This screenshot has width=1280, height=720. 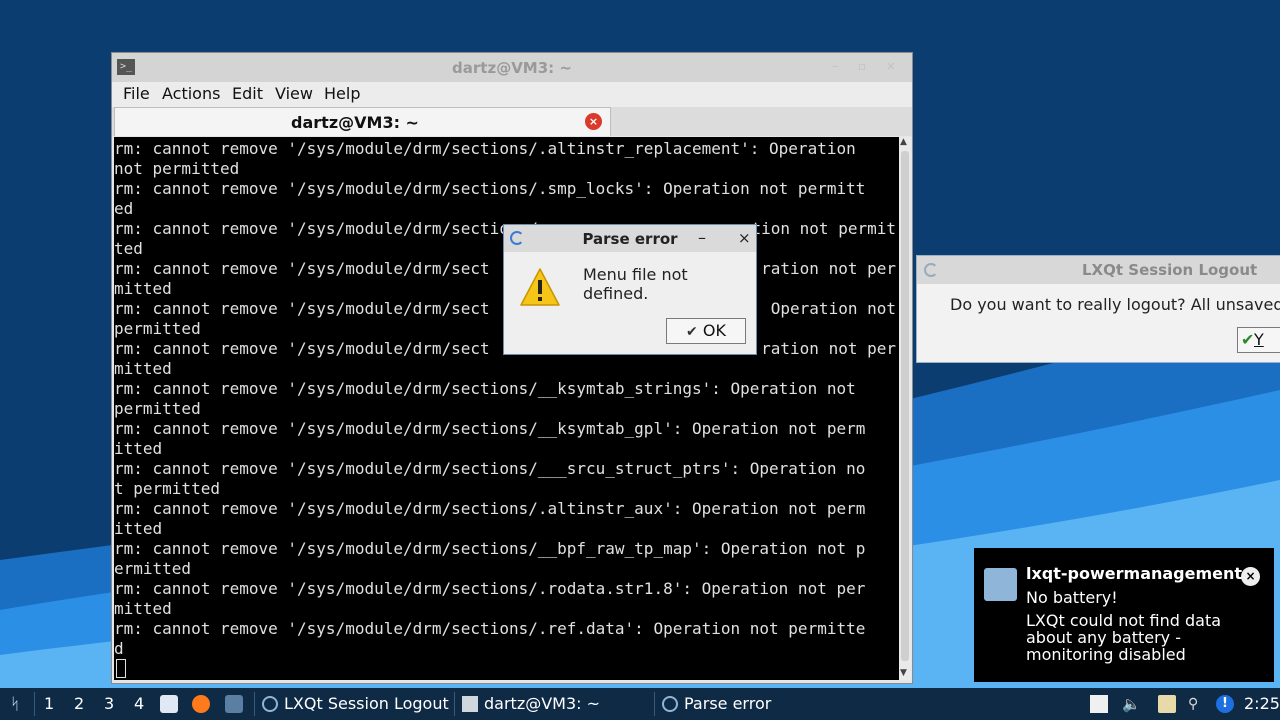 I want to click on scroll-down-icon: ▼, so click(x=903, y=673).